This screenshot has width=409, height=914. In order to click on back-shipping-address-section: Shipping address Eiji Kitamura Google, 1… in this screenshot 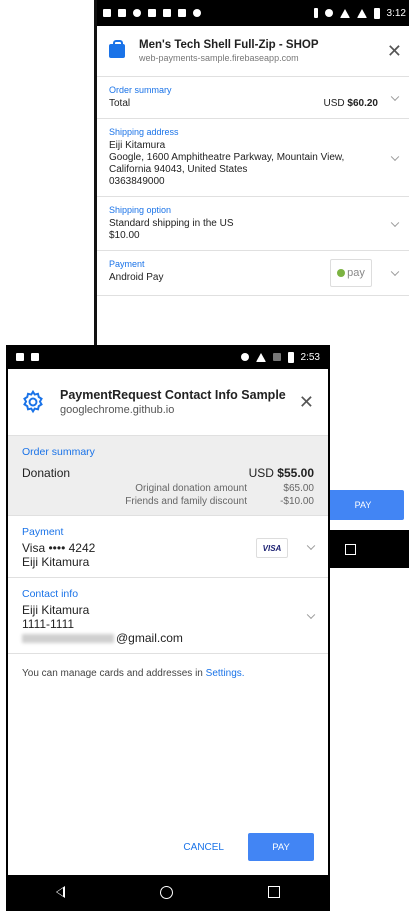, I will do `click(253, 158)`.